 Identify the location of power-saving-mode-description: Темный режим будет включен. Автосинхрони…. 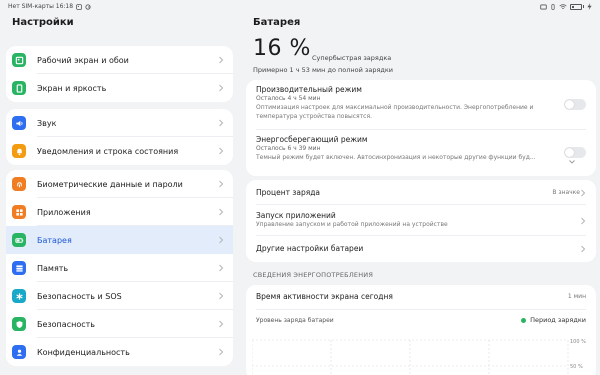
(396, 157).